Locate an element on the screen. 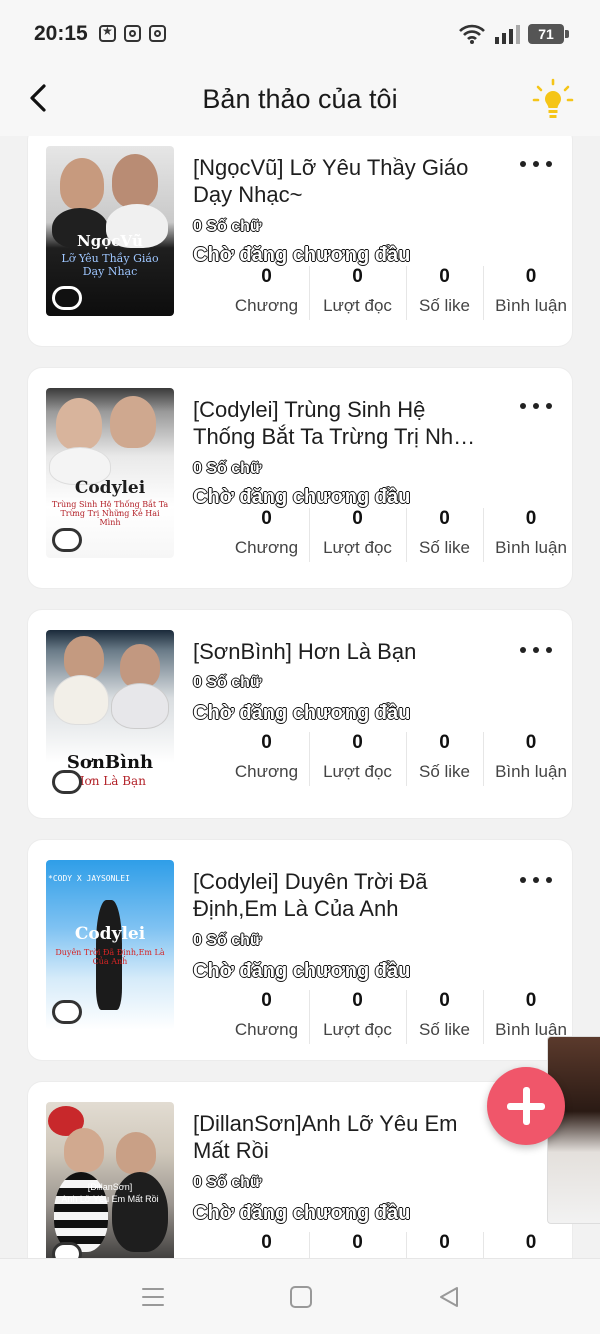 This screenshot has height=1334, width=600. draft-title: [DillanSơn]Anh Lỡ Yêu Em Mất Rồi is located at coordinates (343, 1137).